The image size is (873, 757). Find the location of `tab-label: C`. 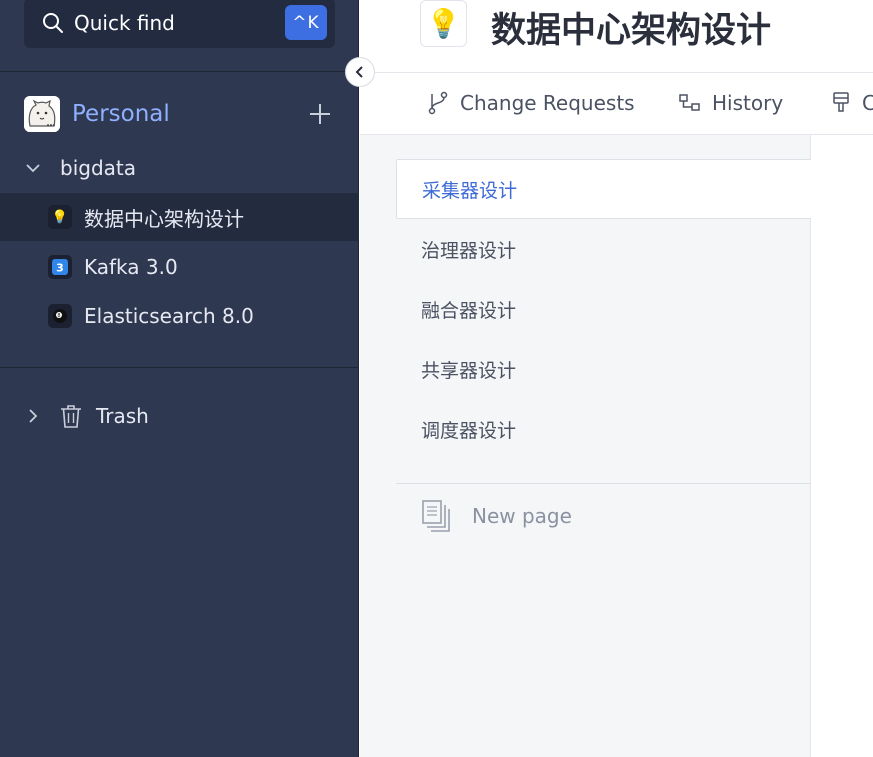

tab-label: C is located at coordinates (867, 103).